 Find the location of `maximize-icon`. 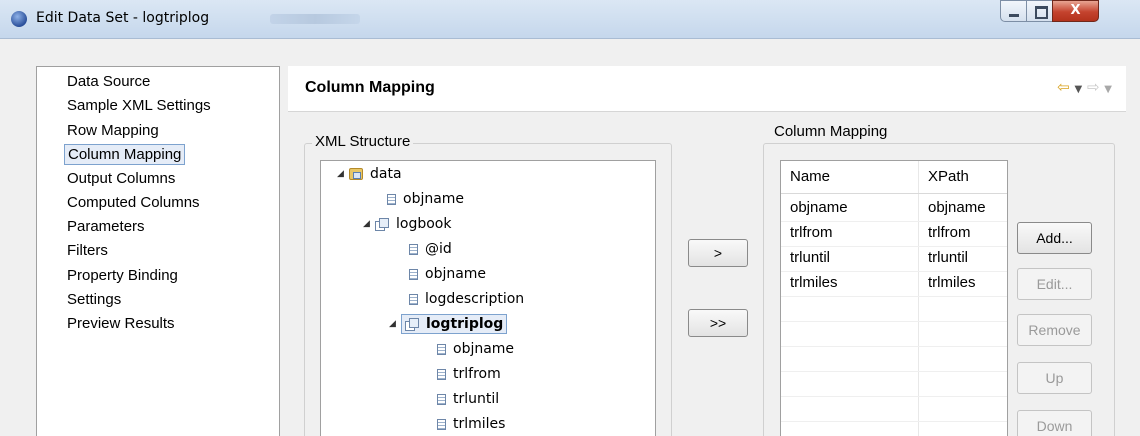

maximize-icon is located at coordinates (1041, 12).